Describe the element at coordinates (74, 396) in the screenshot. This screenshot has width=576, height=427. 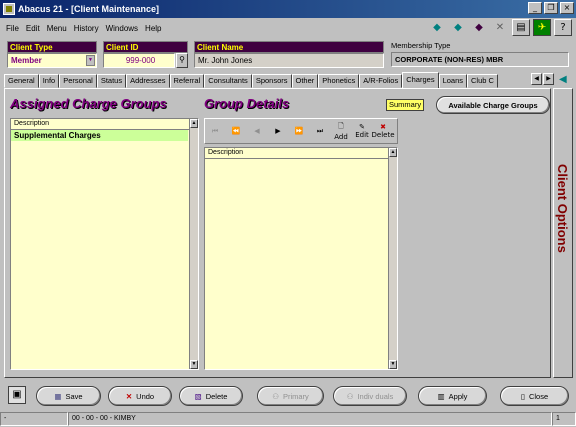
I see `save-label: Save` at that location.